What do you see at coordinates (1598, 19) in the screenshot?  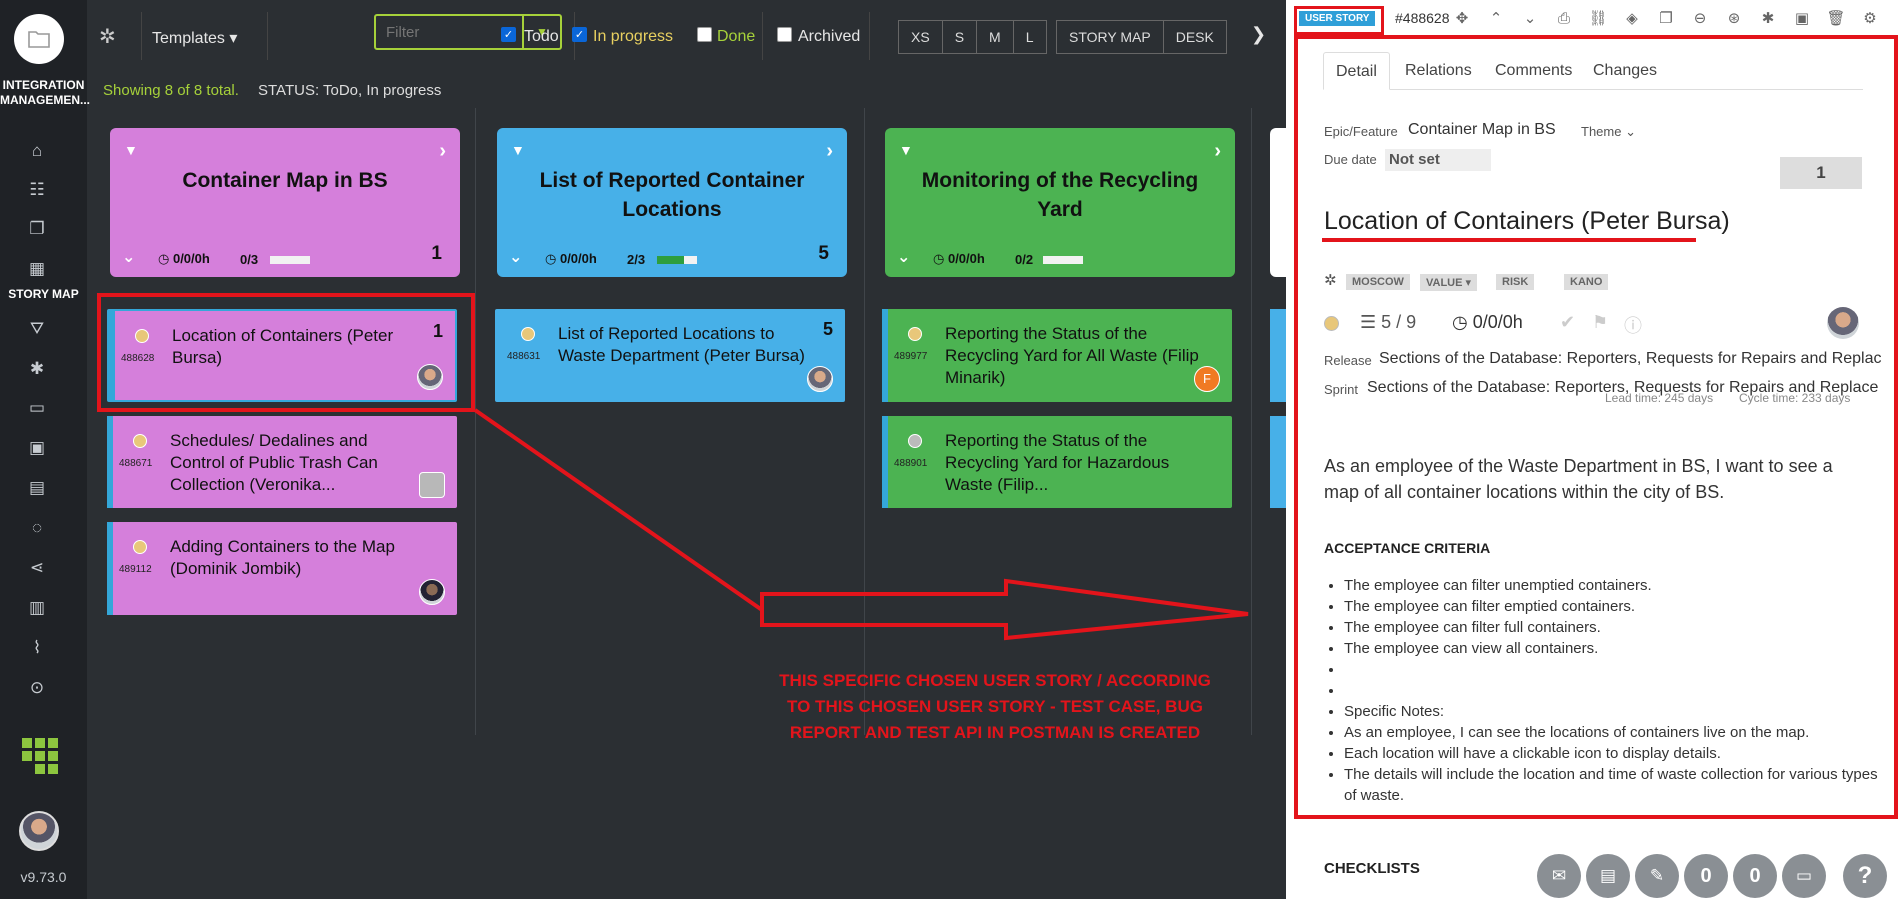 I see `link-icon: ⛓` at bounding box center [1598, 19].